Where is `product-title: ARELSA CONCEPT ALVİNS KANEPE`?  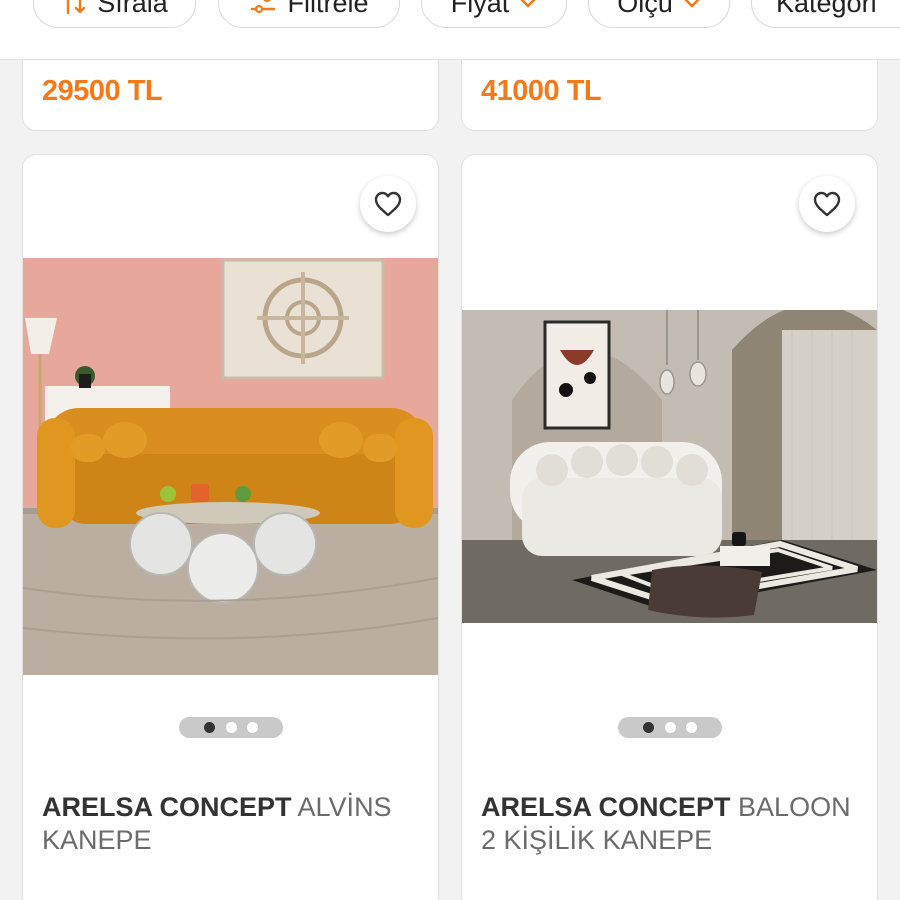 product-title: ARELSA CONCEPT ALVİNS KANEPE is located at coordinates (232, 824).